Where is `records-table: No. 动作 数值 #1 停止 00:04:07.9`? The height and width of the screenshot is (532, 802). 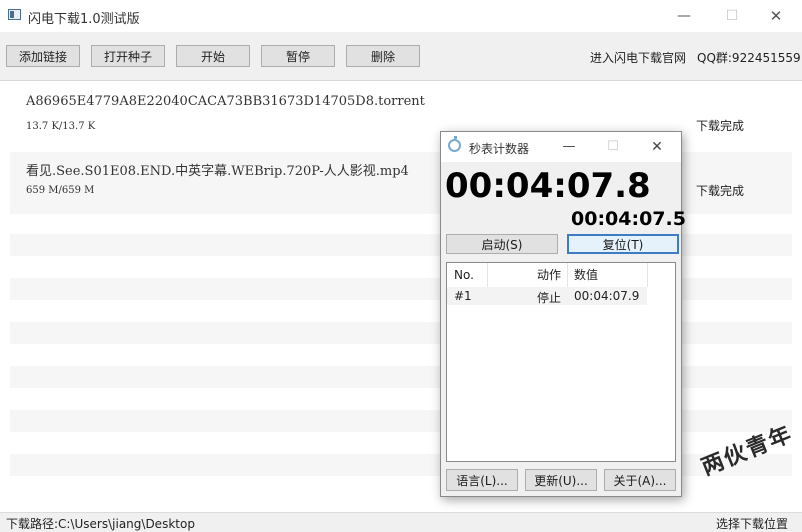 records-table: No. 动作 数值 #1 停止 00:04:07.9 is located at coordinates (561, 362).